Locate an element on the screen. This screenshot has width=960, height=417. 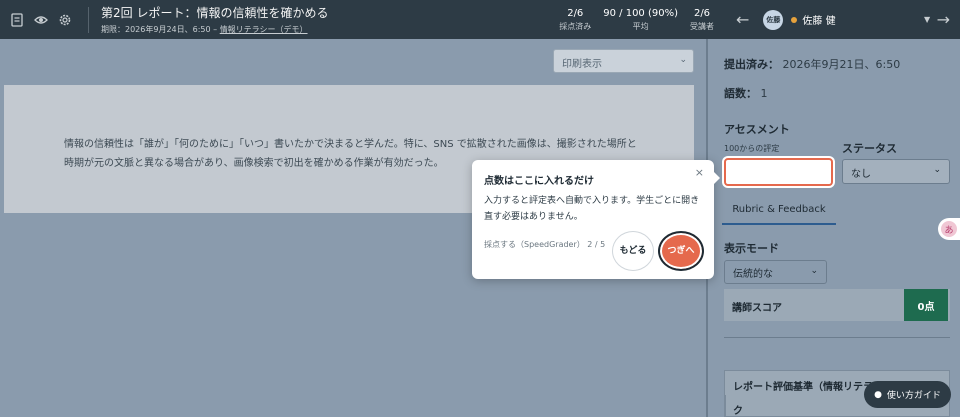
assessment-heading: アセスメント is located at coordinates (757, 129).